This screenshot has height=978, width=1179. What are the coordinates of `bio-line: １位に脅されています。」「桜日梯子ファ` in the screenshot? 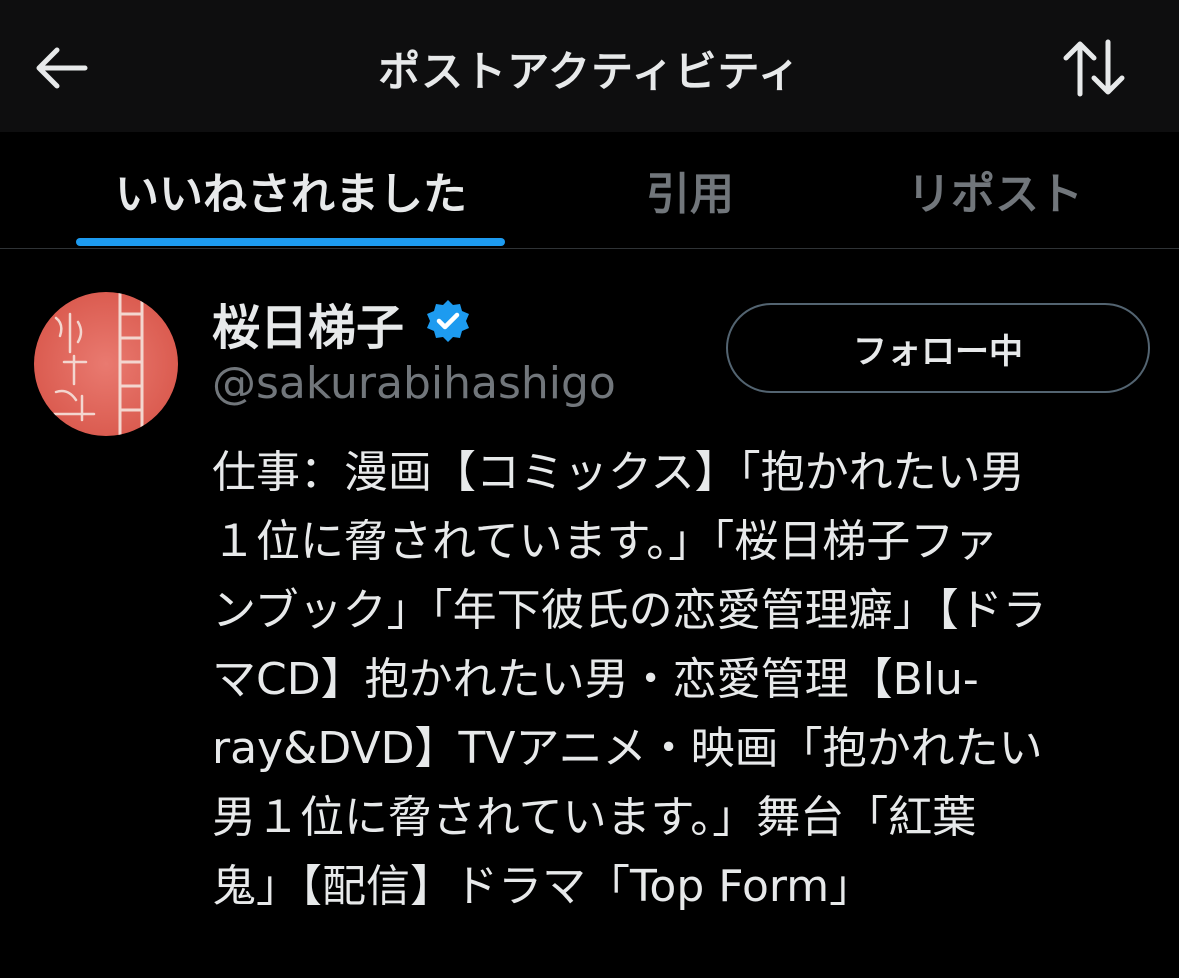 It's located at (605, 541).